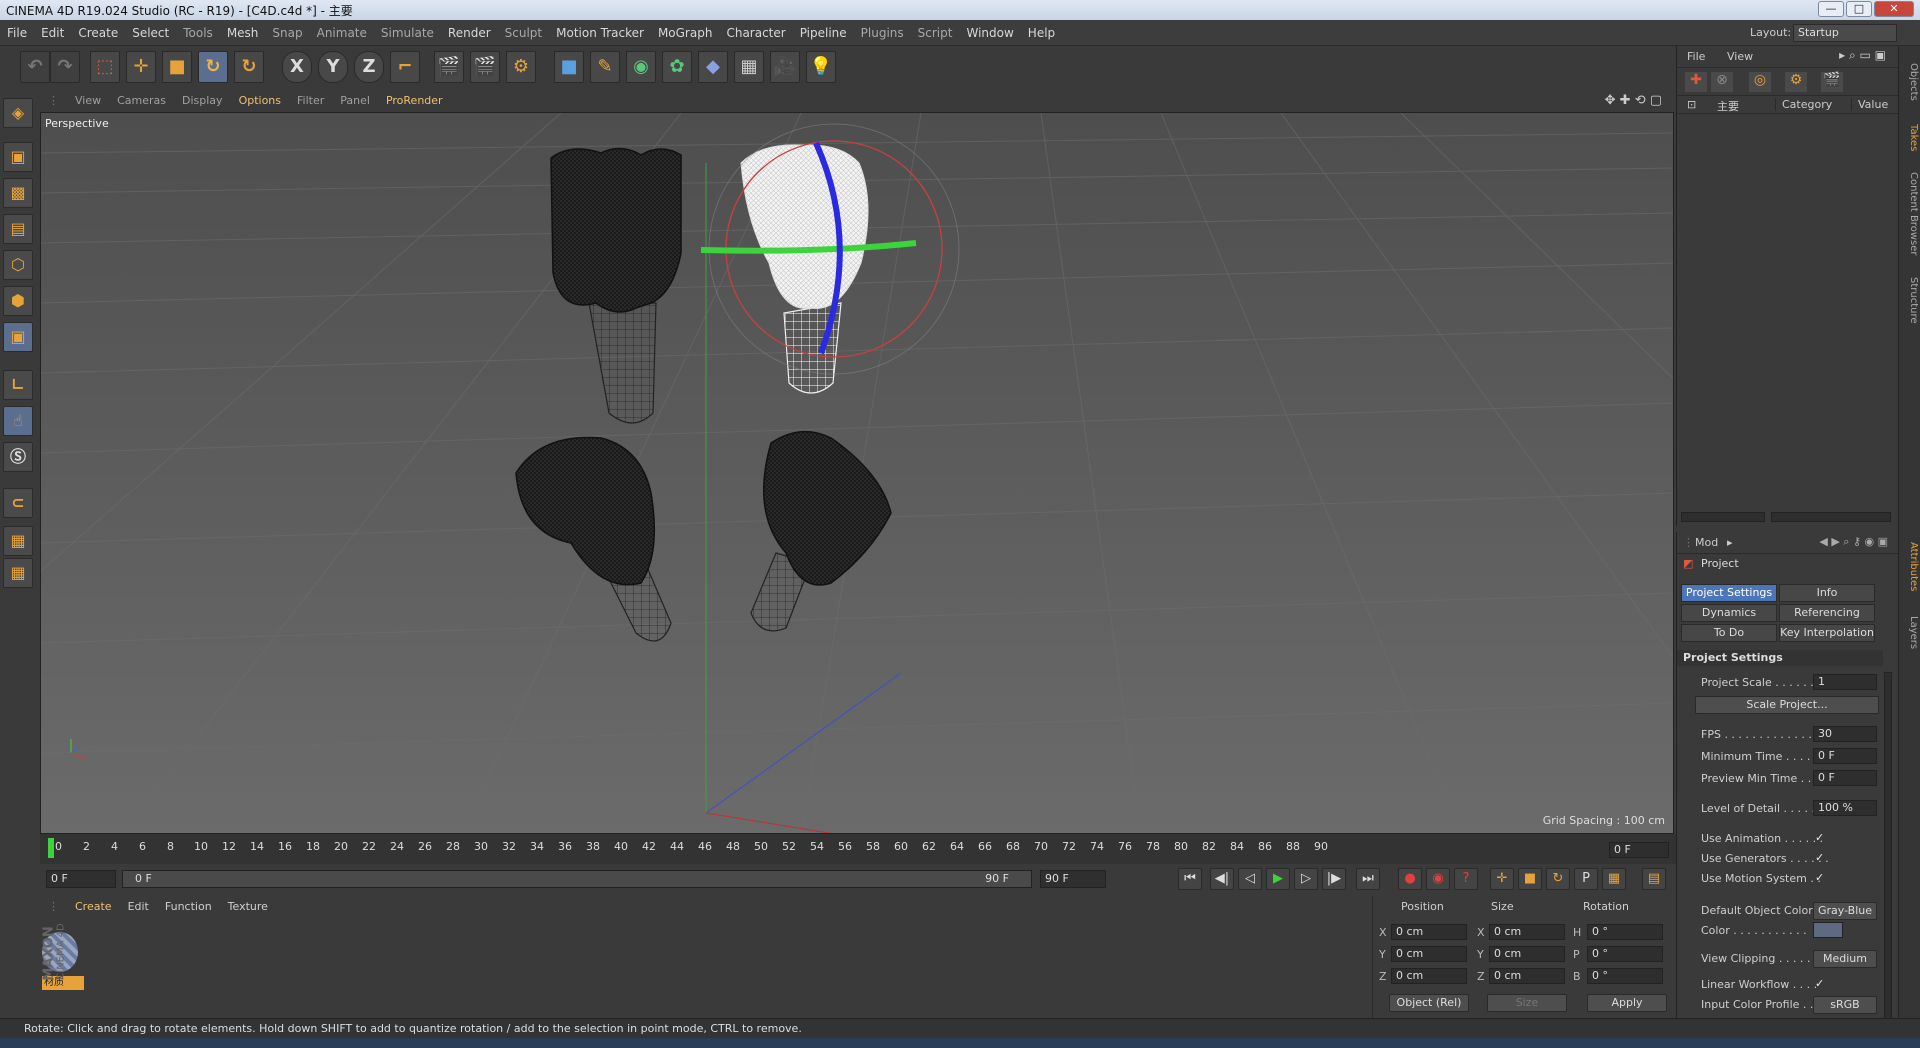 The height and width of the screenshot is (1048, 1920). What do you see at coordinates (1827, 613) in the screenshot?
I see `tab-referencing: Referencing` at bounding box center [1827, 613].